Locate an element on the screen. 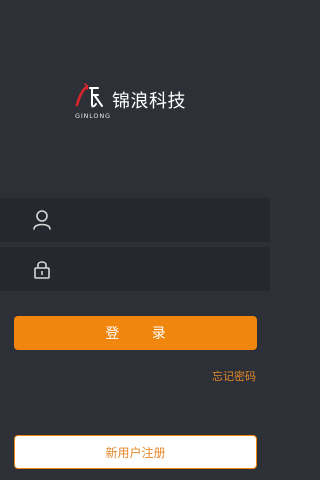 This screenshot has height=480, width=320. company-name-latin: GINLONG is located at coordinates (93, 116).